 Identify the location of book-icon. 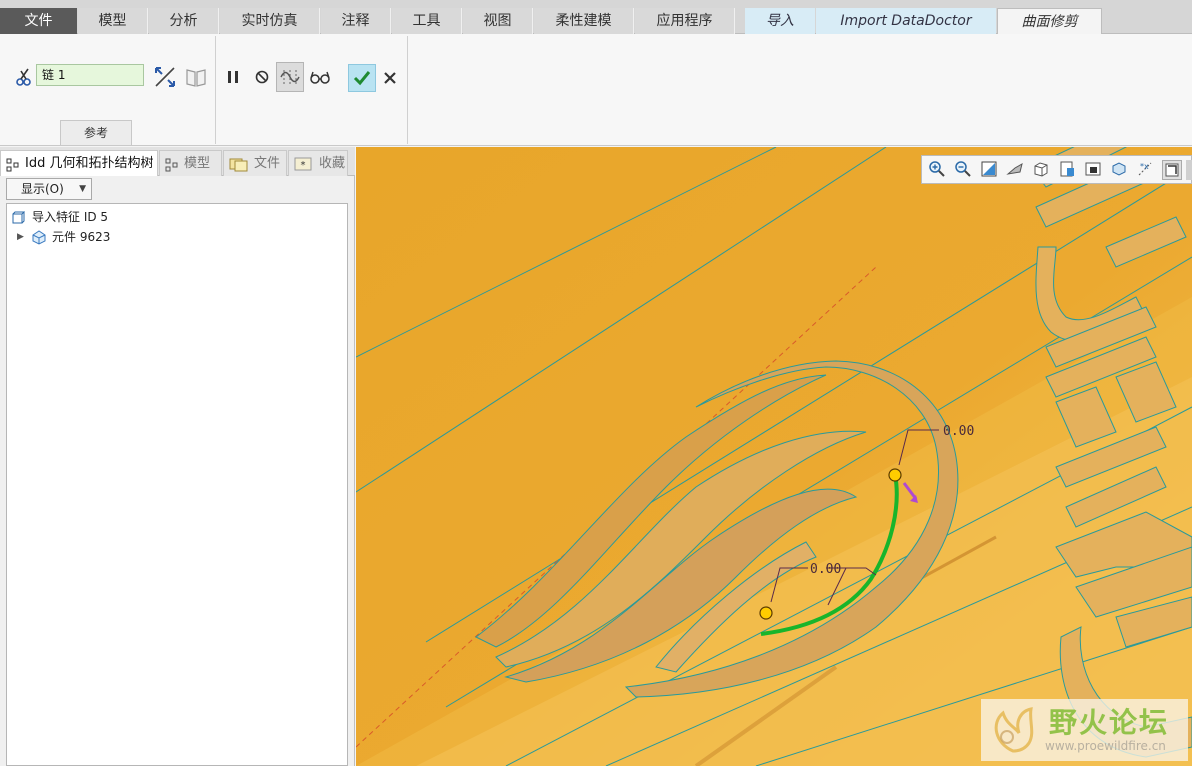
(196, 77).